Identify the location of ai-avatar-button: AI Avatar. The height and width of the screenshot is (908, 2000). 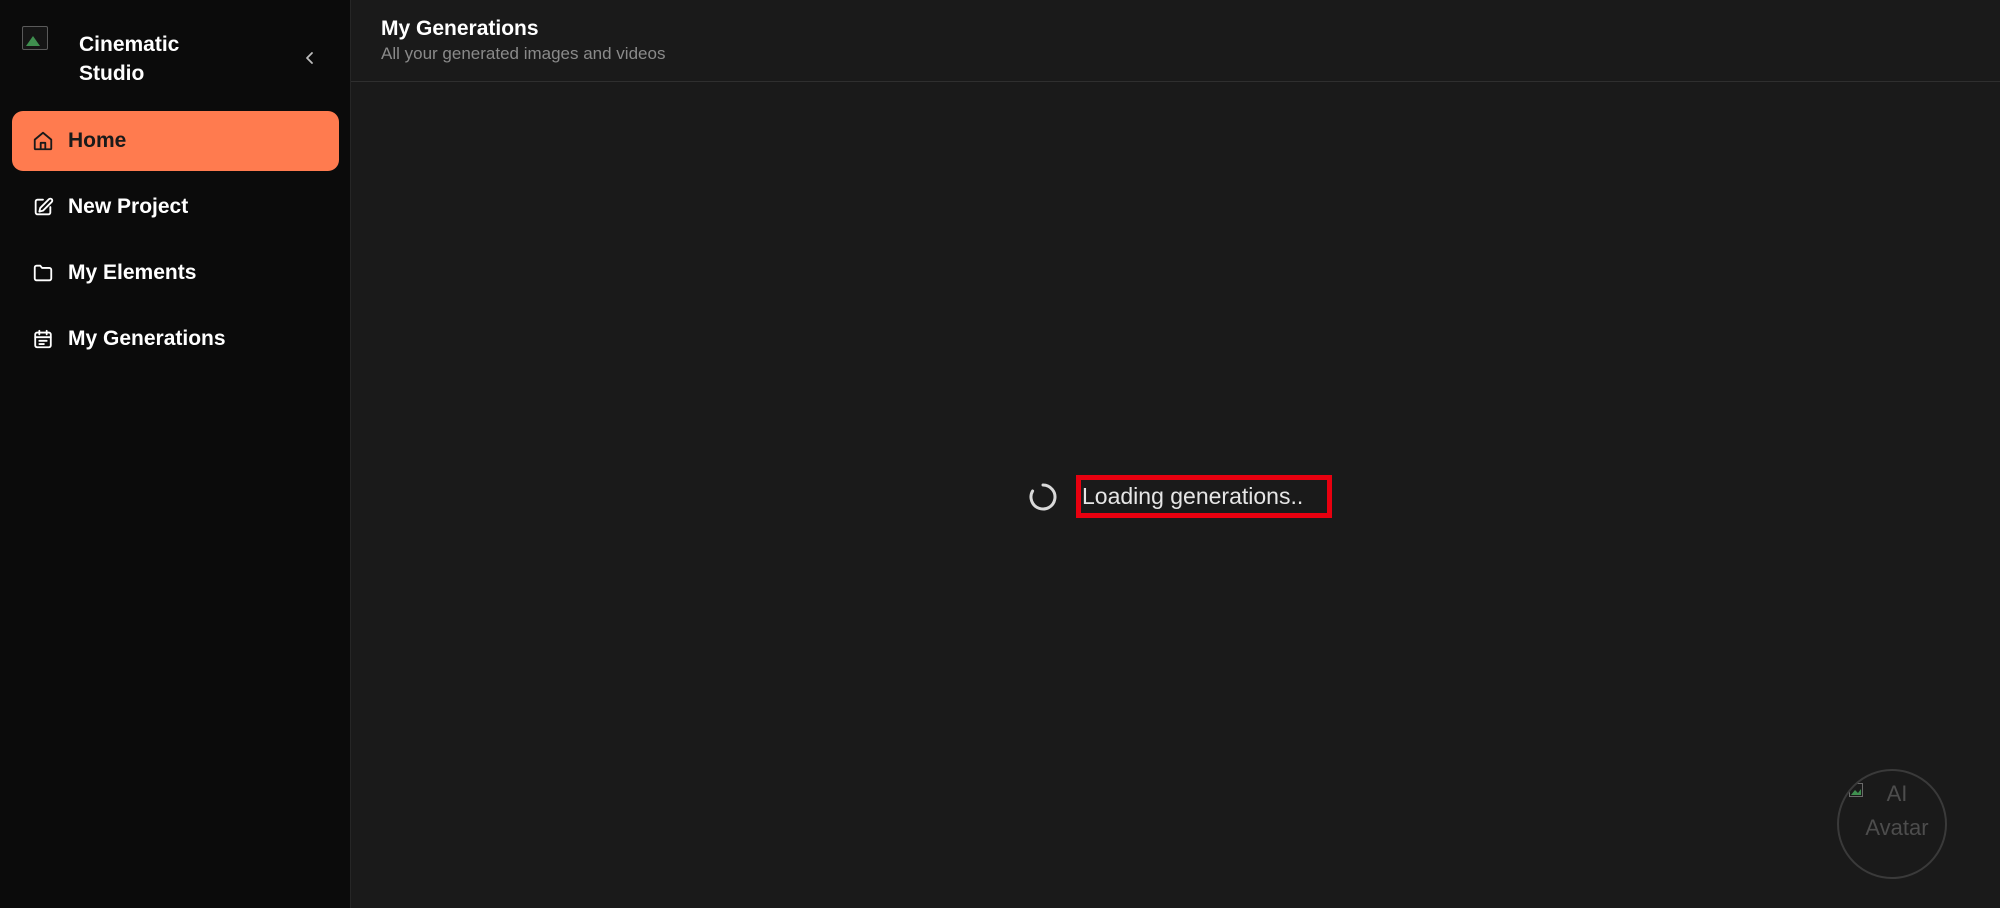
(1892, 824).